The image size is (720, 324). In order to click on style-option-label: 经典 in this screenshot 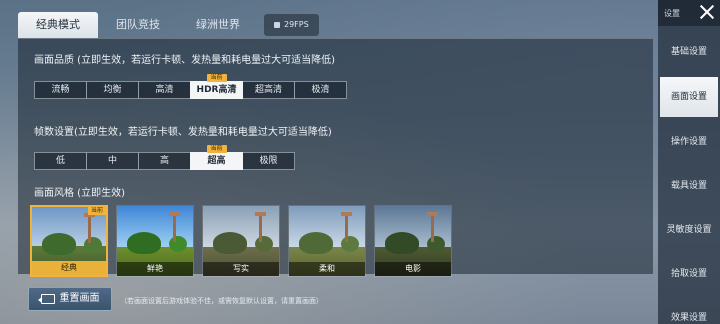, I will do `click(69, 268)`.